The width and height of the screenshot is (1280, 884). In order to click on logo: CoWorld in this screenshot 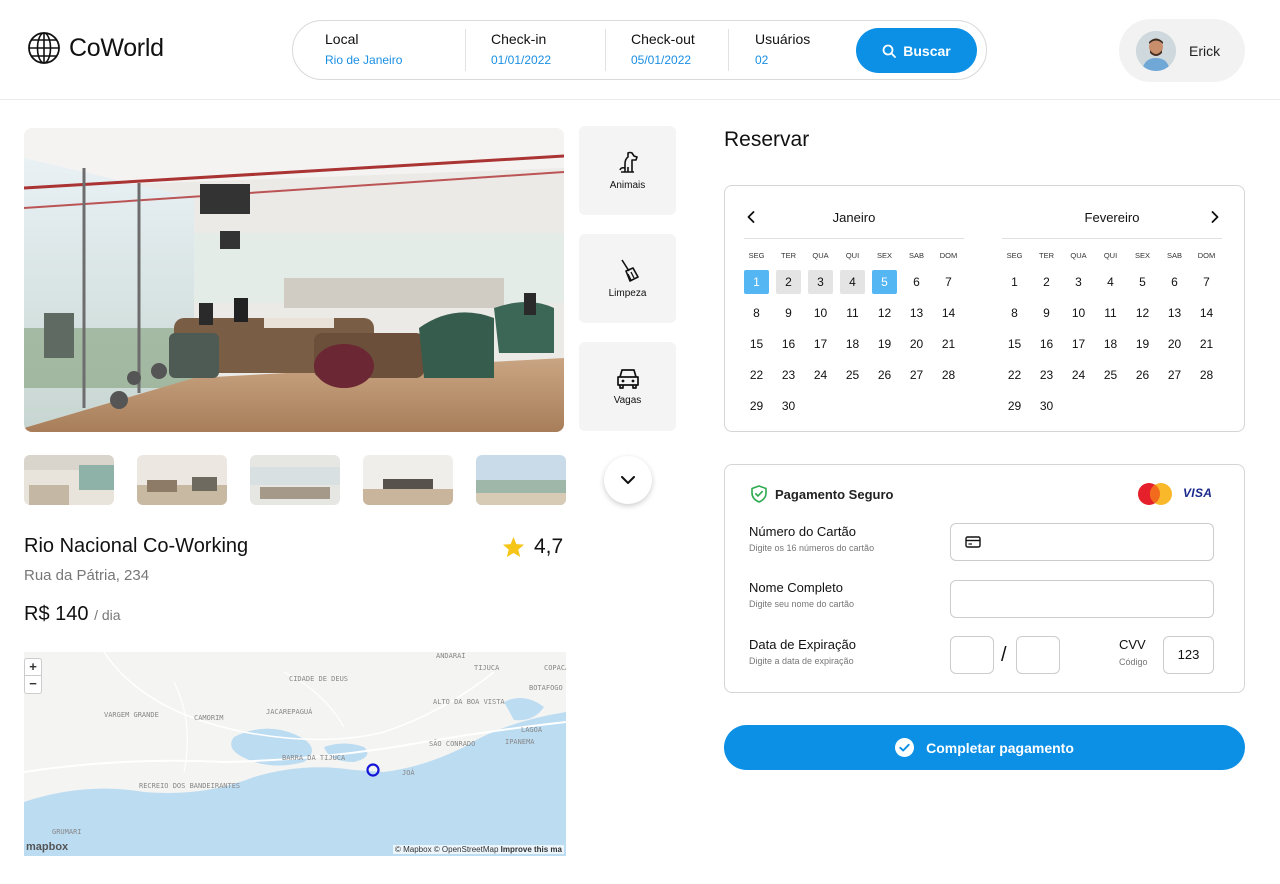, I will do `click(95, 48)`.